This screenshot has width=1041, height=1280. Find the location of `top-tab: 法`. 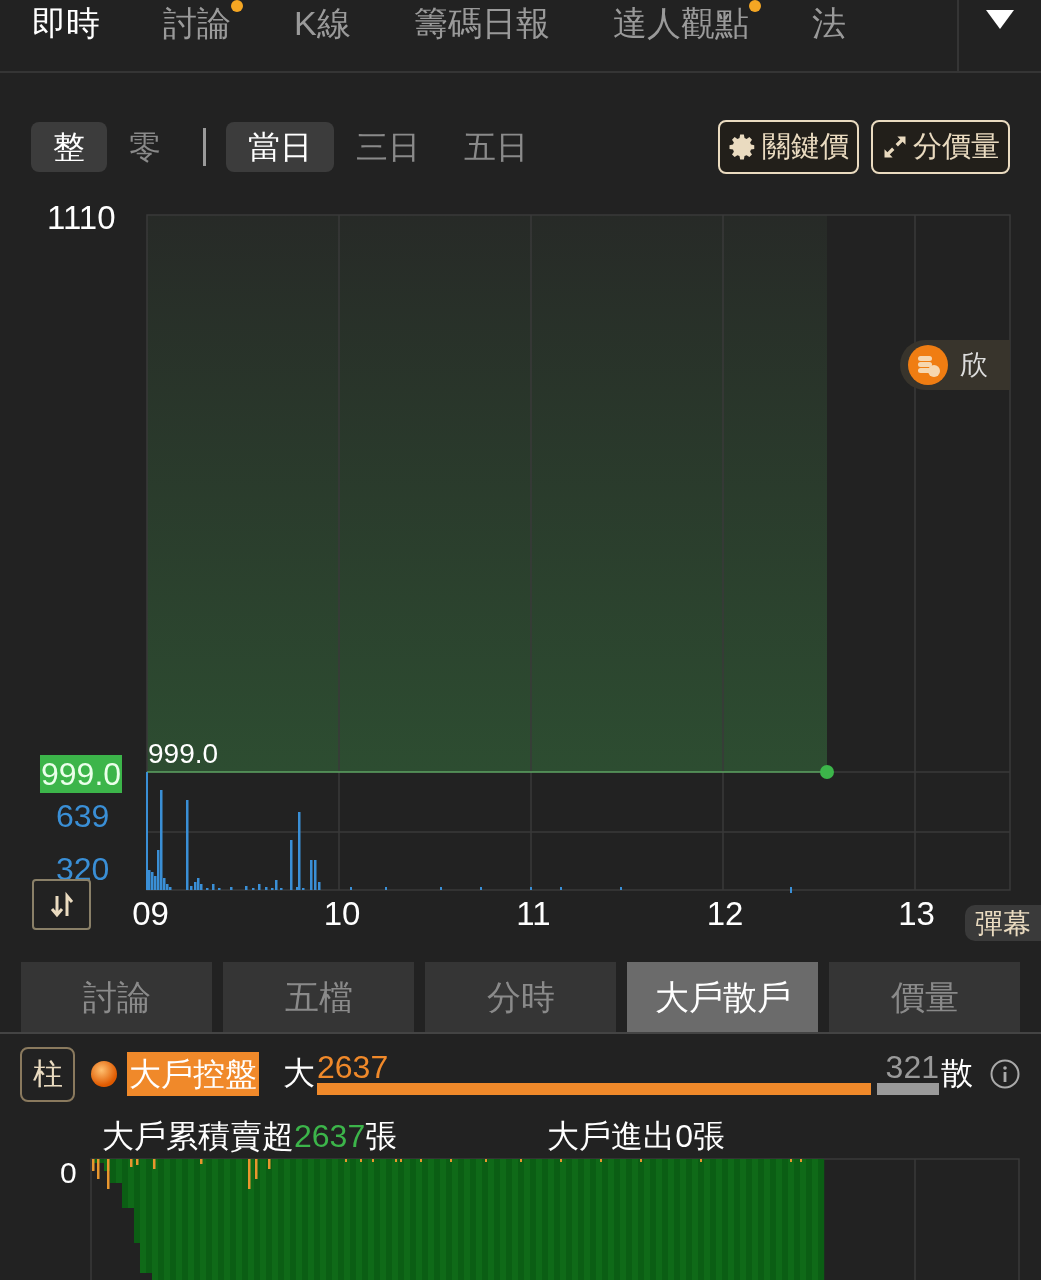

top-tab: 法 is located at coordinates (834, 26).